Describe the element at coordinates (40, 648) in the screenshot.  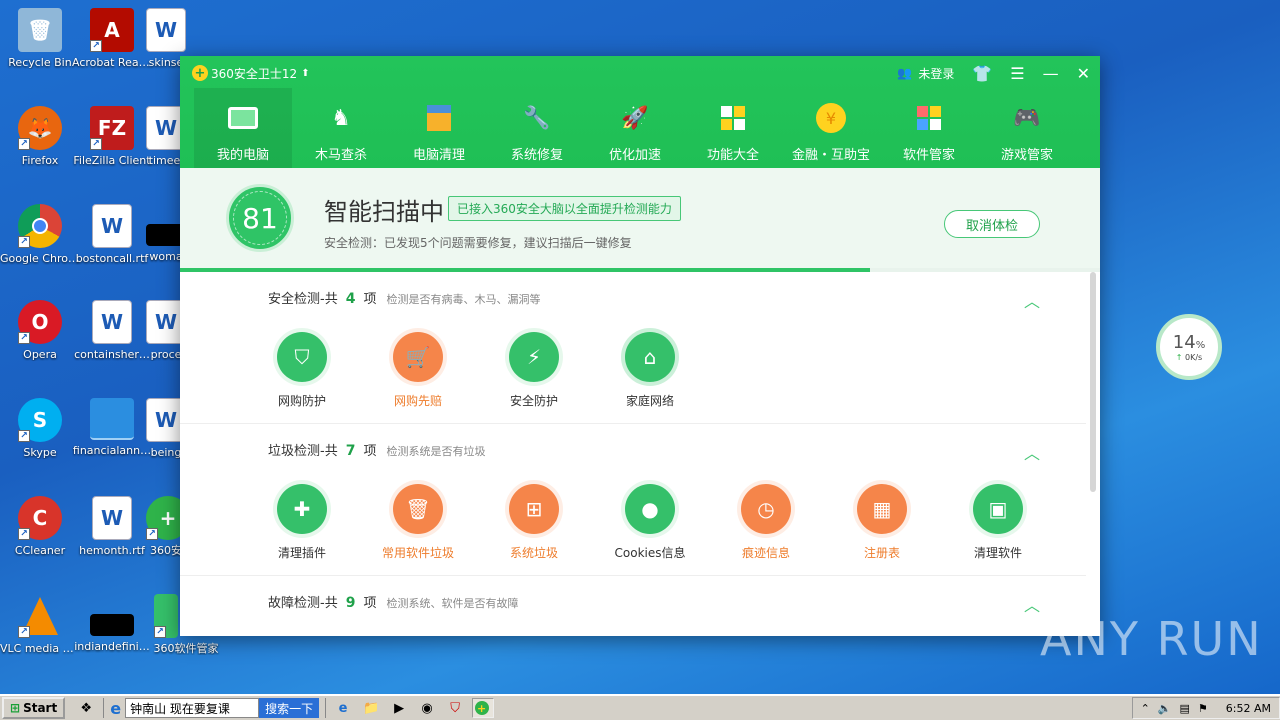
I see `desktop-icon-label: VLC media player` at that location.